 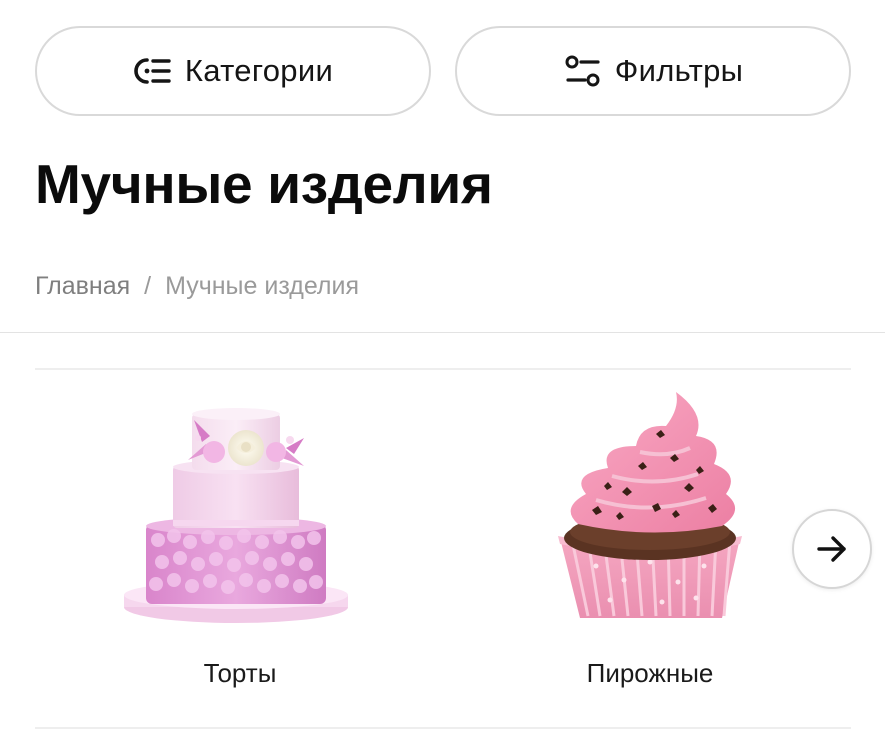 What do you see at coordinates (236, 515) in the screenshot?
I see `tiered-cake-image` at bounding box center [236, 515].